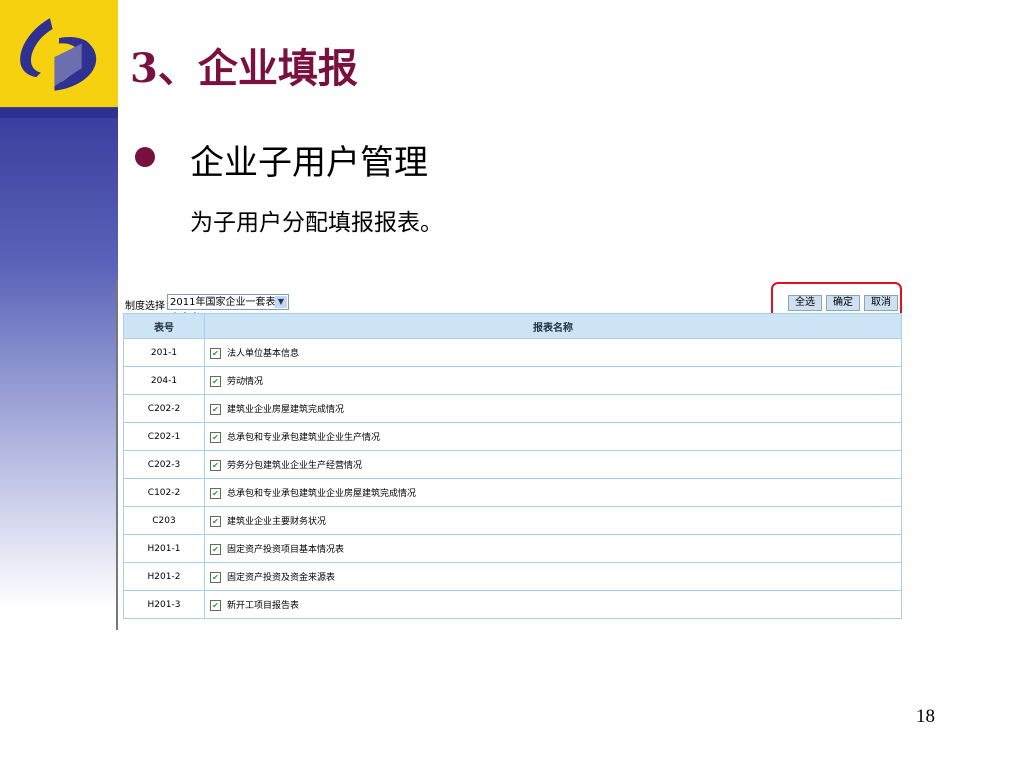  I want to click on heading: 企业子用户管理, so click(309, 163).